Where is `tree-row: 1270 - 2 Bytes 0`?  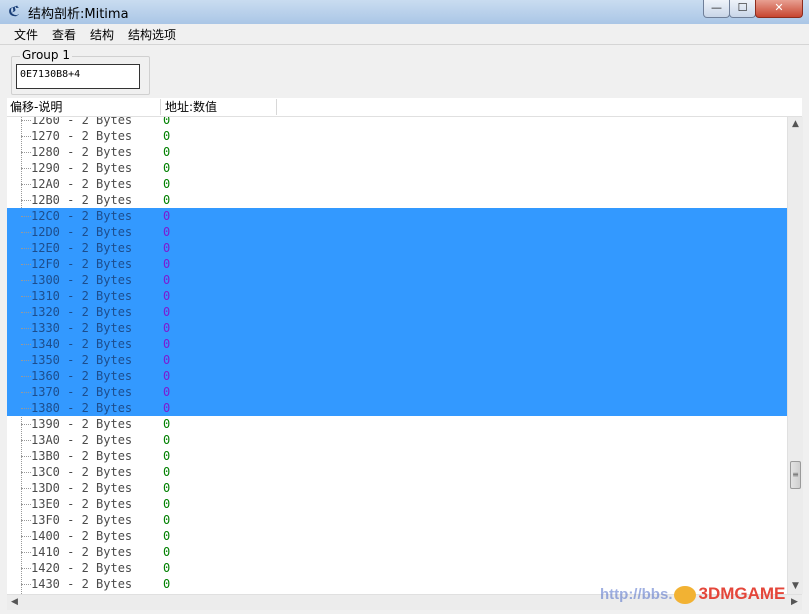 tree-row: 1270 - 2 Bytes 0 is located at coordinates (397, 136).